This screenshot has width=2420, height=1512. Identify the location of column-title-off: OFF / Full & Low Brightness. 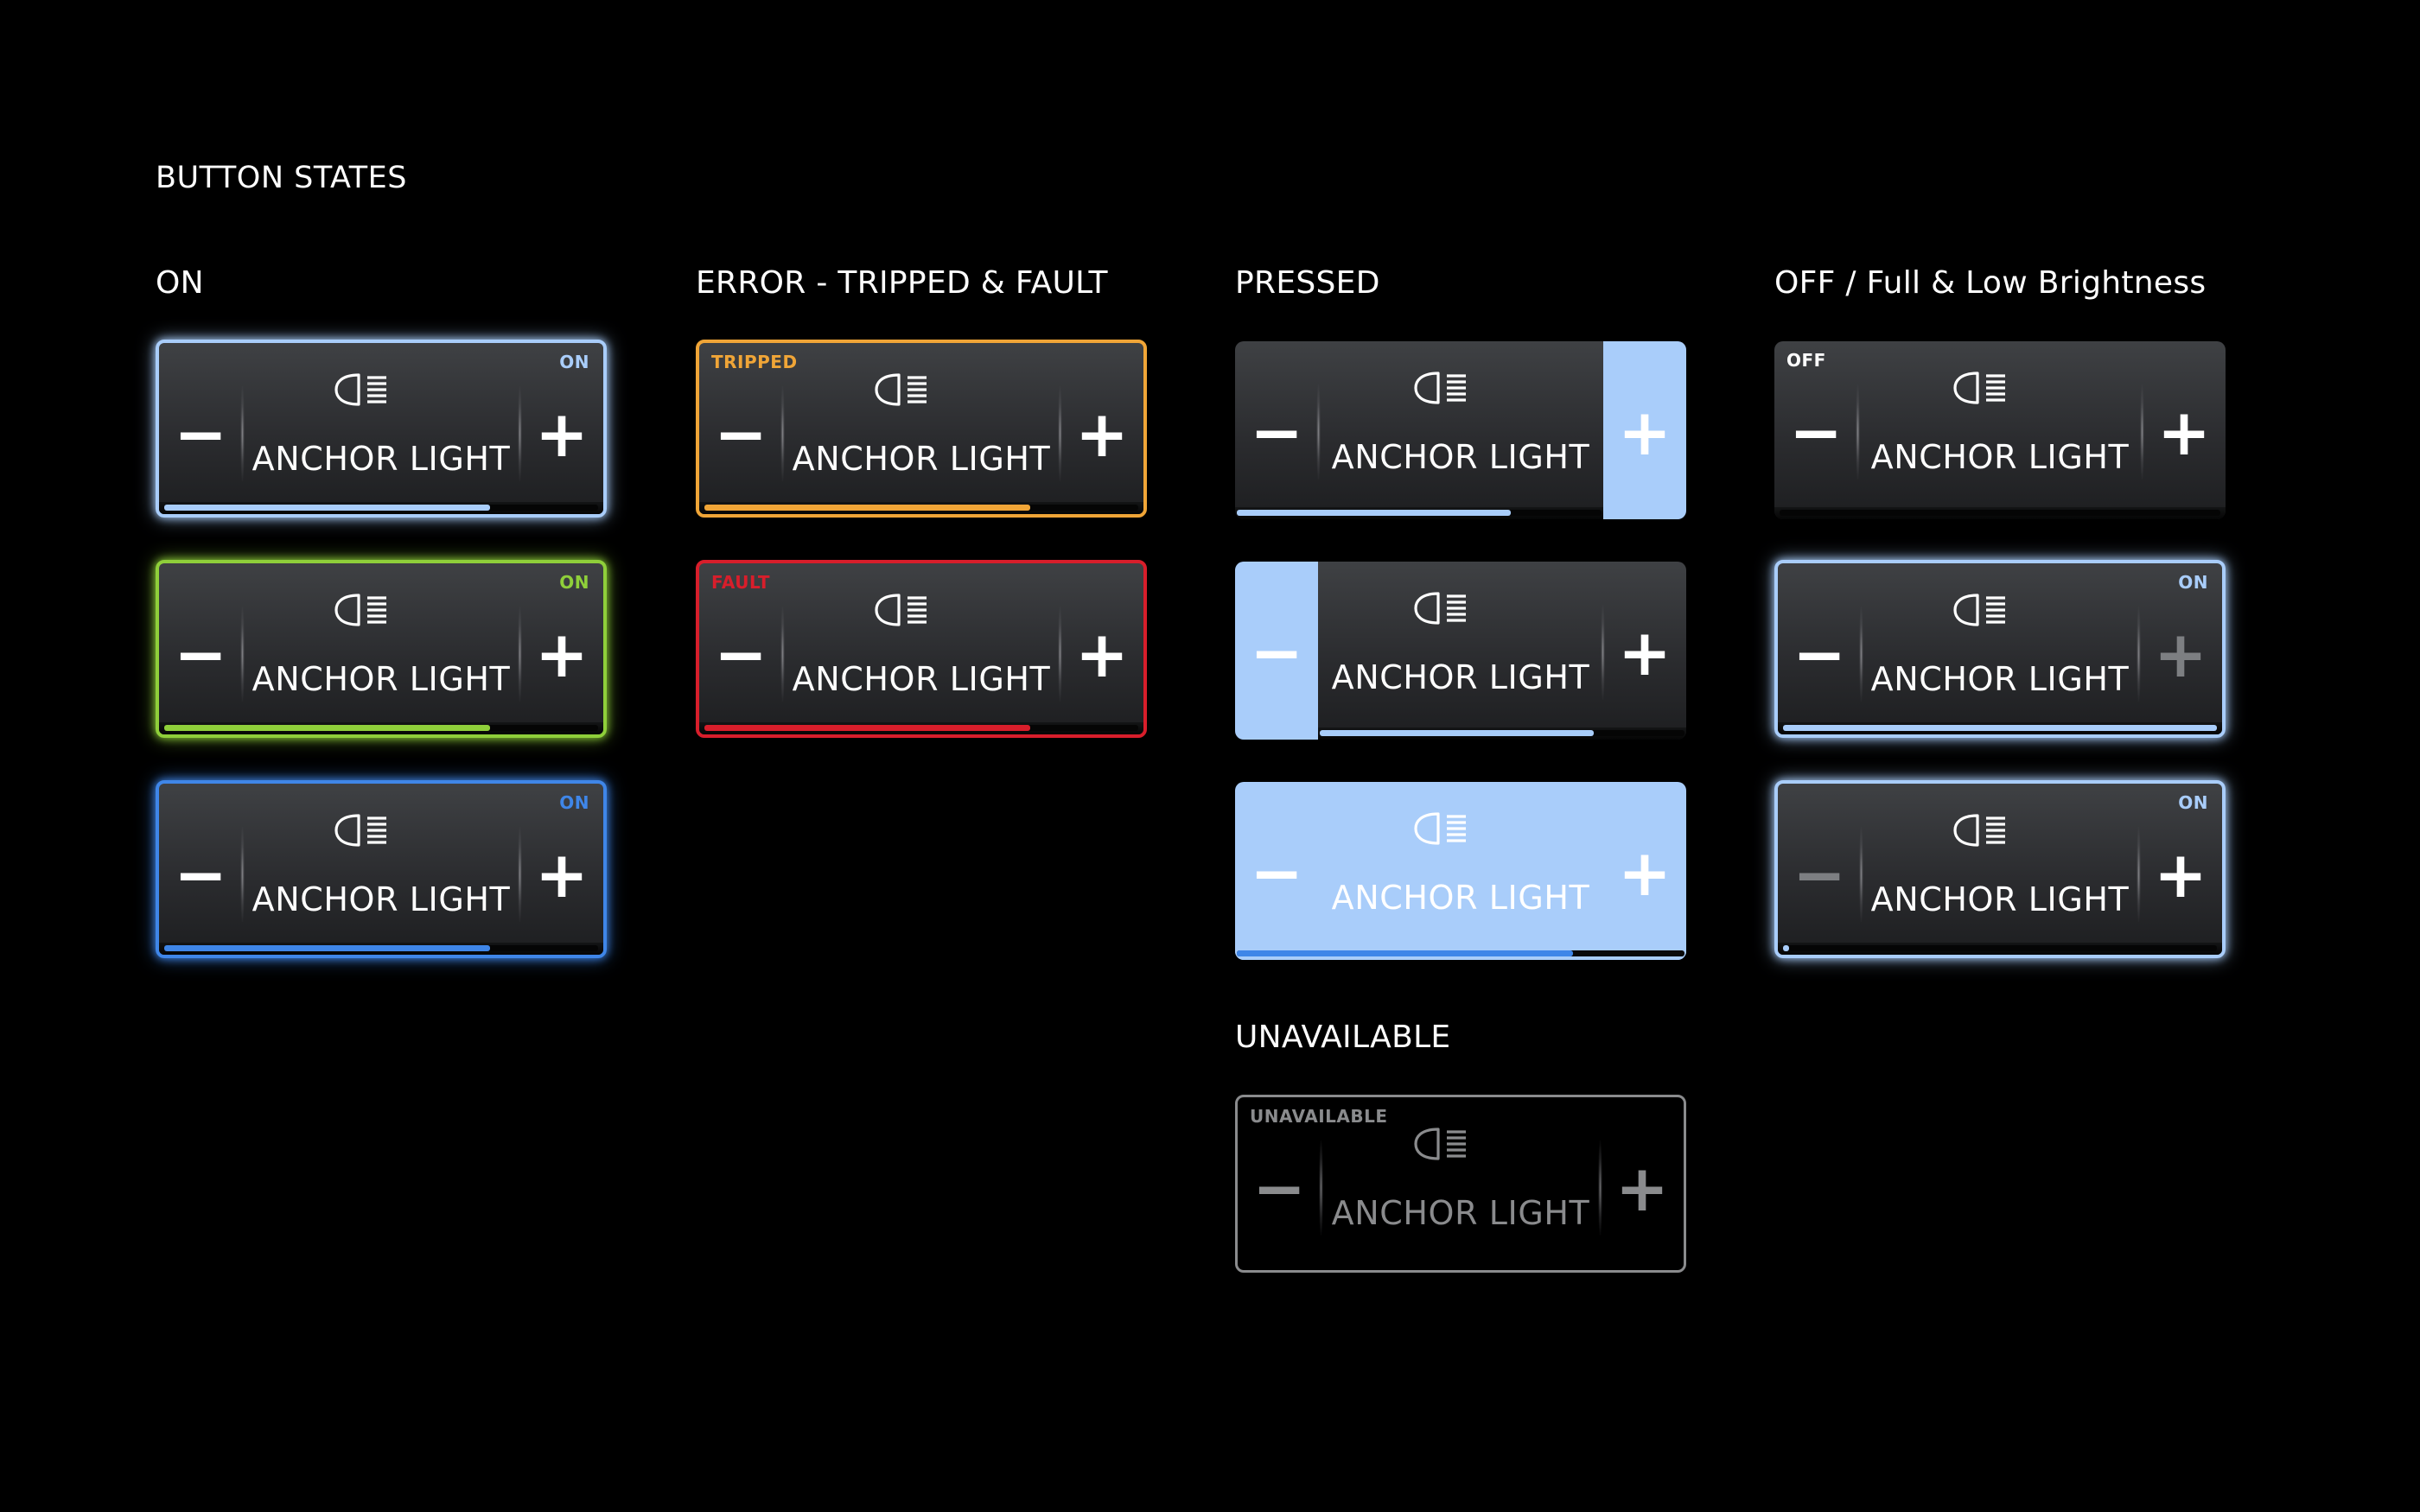
(1990, 283).